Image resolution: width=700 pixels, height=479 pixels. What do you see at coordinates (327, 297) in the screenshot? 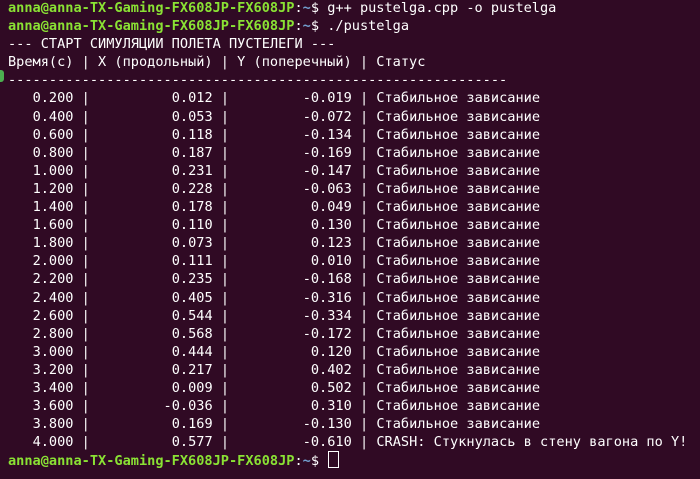
I see `row-y: -0.316` at bounding box center [327, 297].